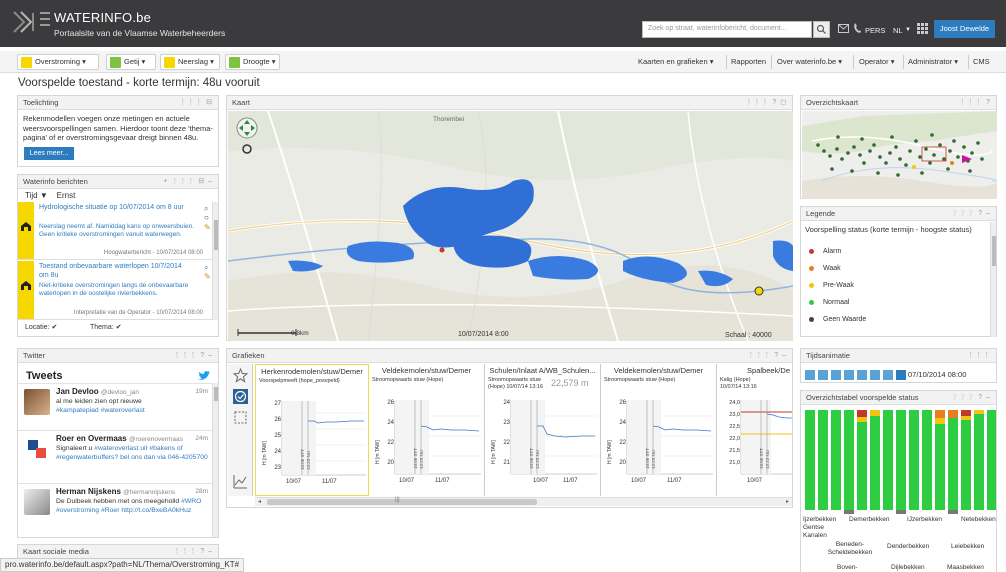 This screenshot has height=572, width=1006. Describe the element at coordinates (240, 417) in the screenshot. I see `select-area-icon` at that location.